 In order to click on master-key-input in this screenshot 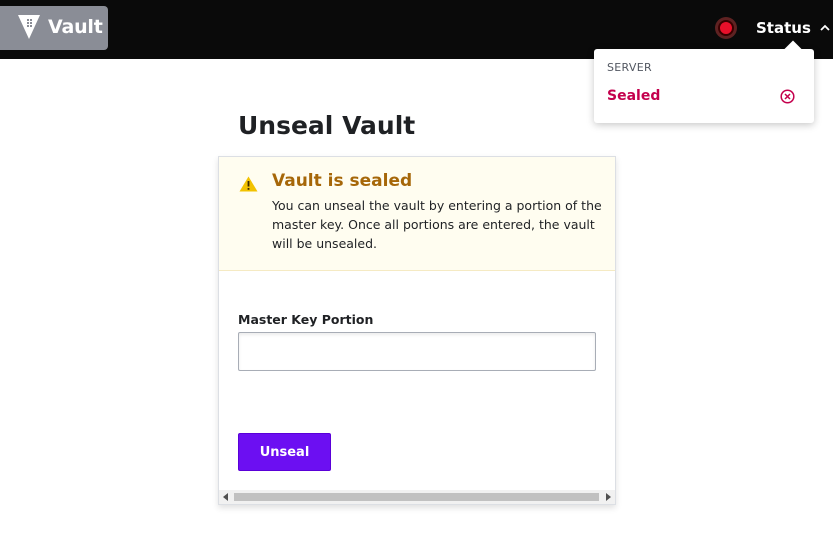, I will do `click(417, 351)`.